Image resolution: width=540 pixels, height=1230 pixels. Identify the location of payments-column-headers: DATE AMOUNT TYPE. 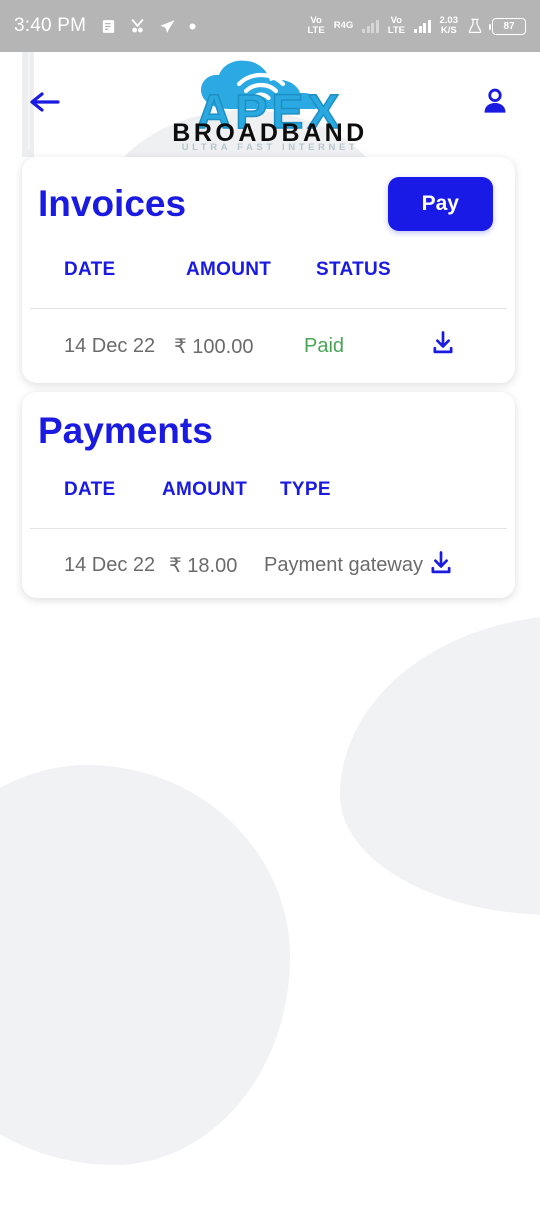
(268, 476).